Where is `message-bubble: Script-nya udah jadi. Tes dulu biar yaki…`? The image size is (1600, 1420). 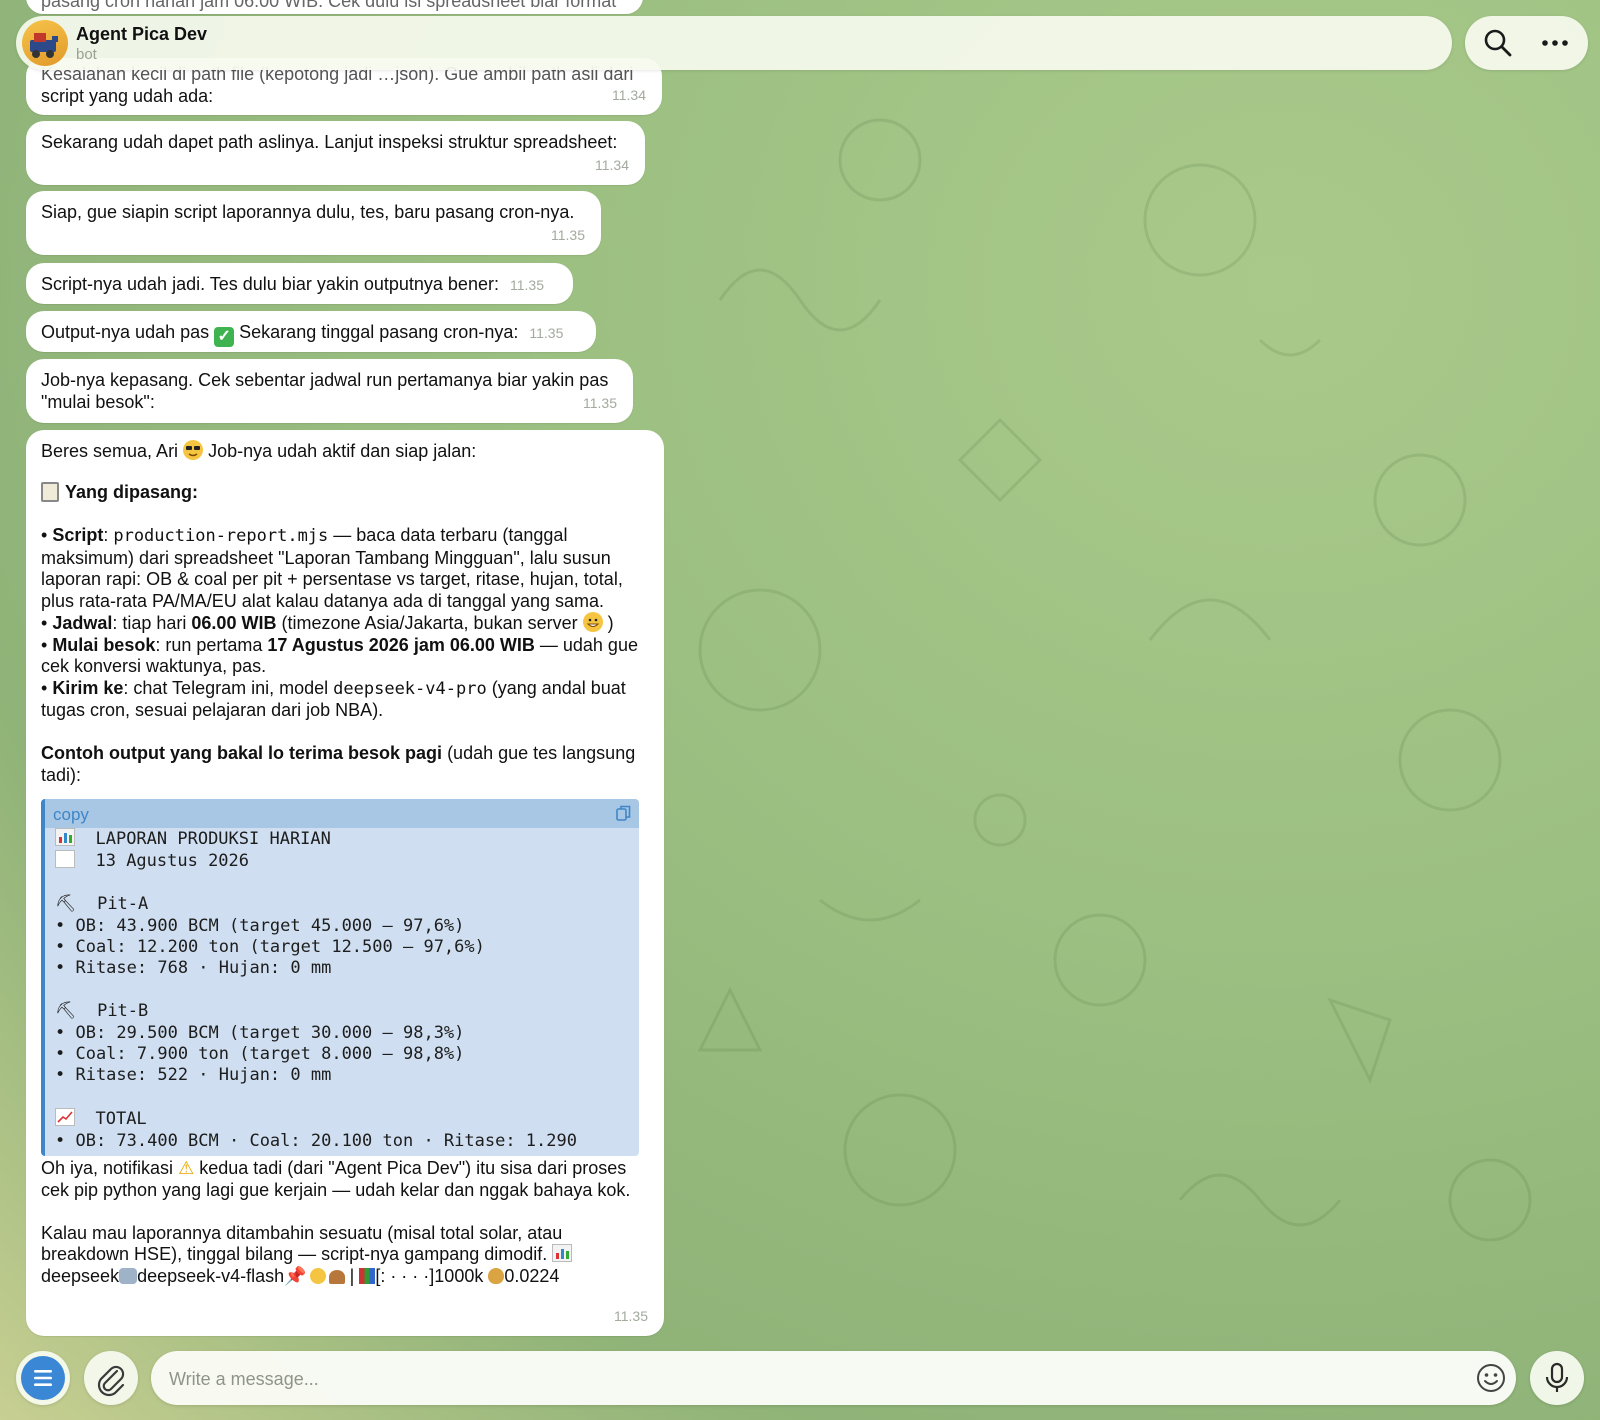
message-bubble: Script-nya udah jadi. Tes dulu biar yaki… is located at coordinates (299, 283).